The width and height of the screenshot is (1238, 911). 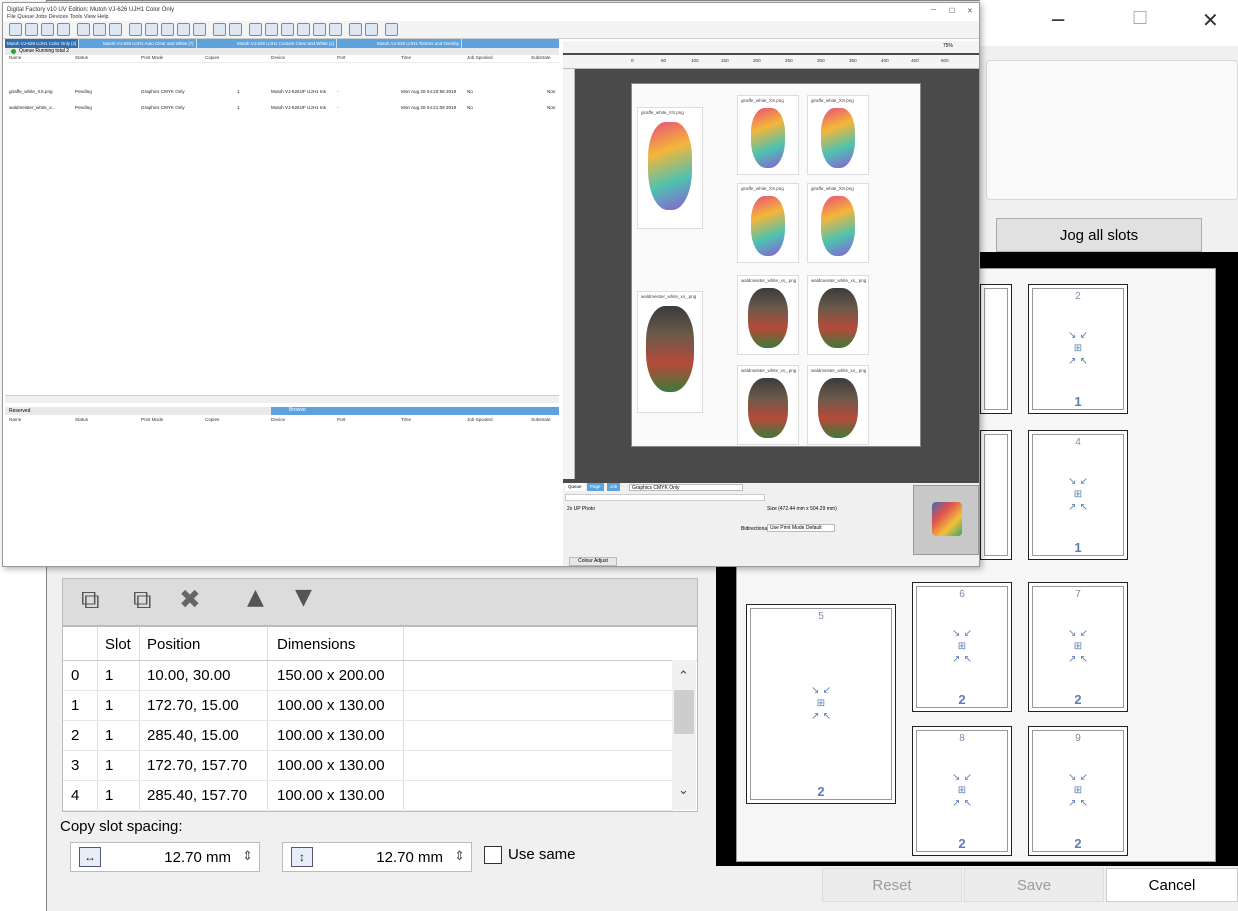 I want to click on device-tab: Mutoh VJ-626 UJH1 Color Only [2], so click(x=42, y=43).